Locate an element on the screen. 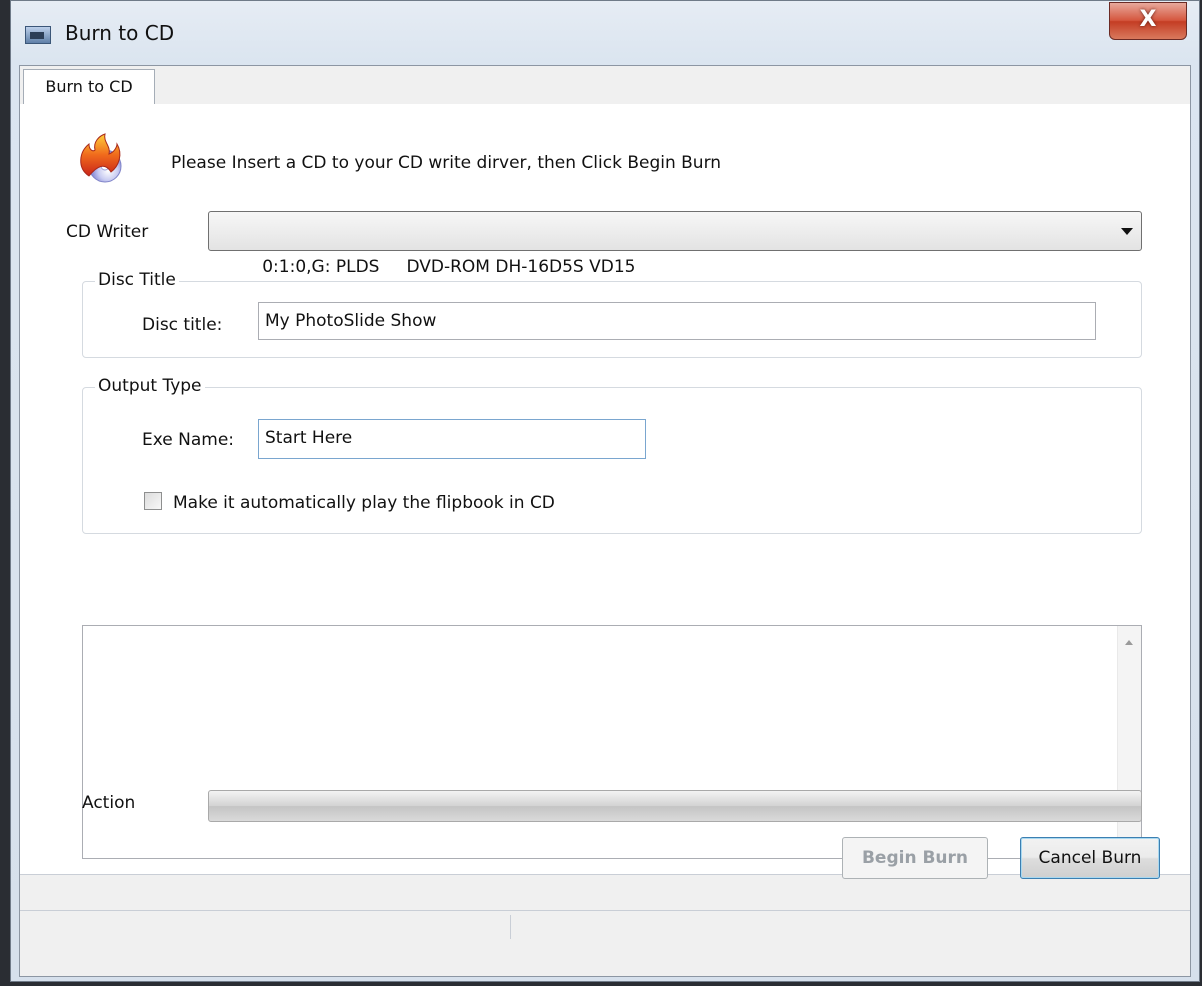 This screenshot has width=1202, height=986. disc-title-label: Disc title: is located at coordinates (182, 325).